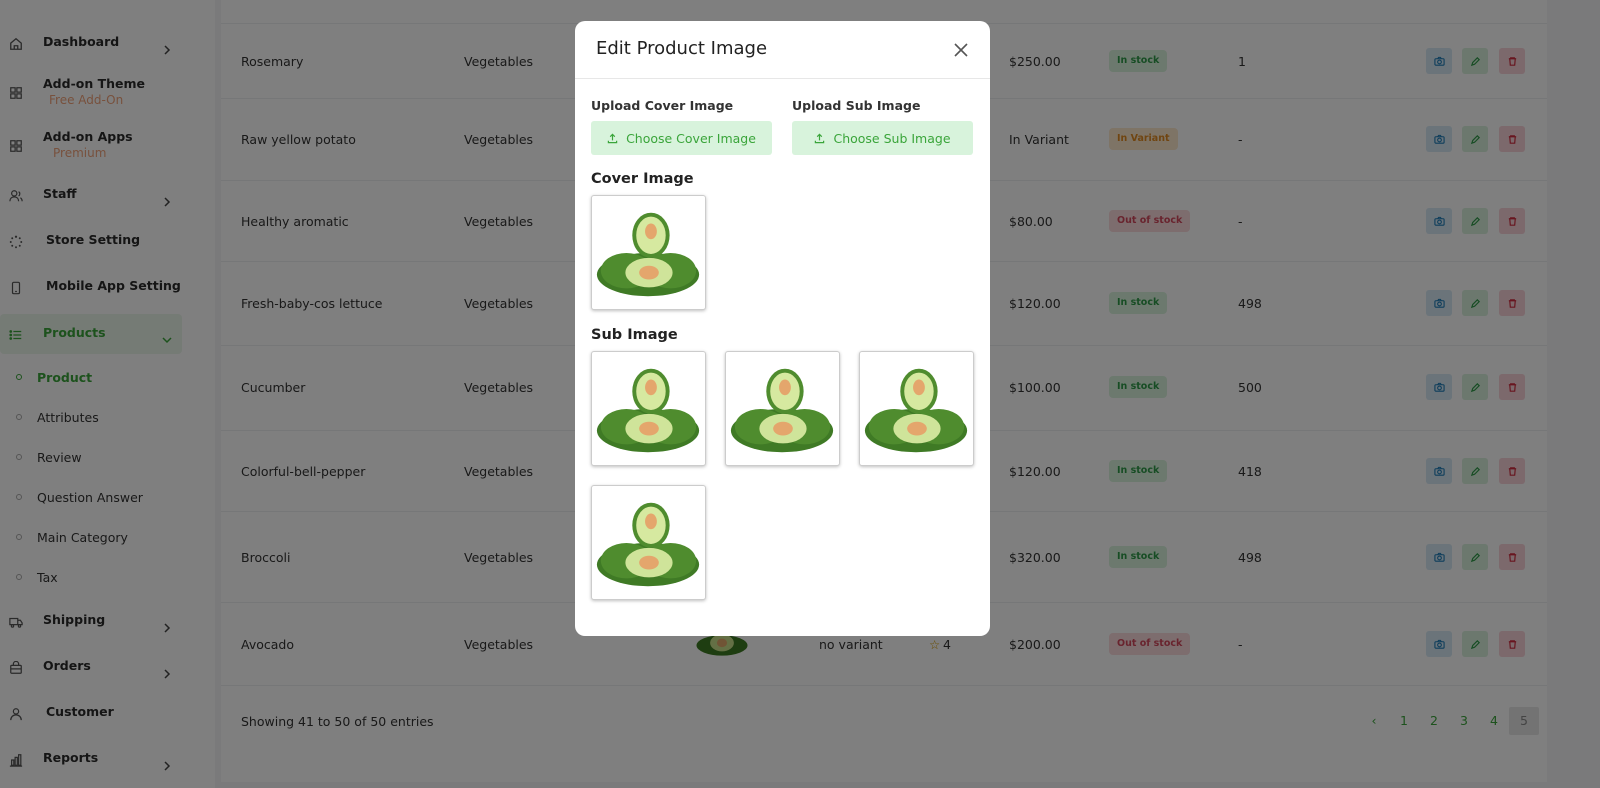 The height and width of the screenshot is (788, 1600). What do you see at coordinates (691, 138) in the screenshot?
I see `choose-cover-label: Choose Cover Image` at bounding box center [691, 138].